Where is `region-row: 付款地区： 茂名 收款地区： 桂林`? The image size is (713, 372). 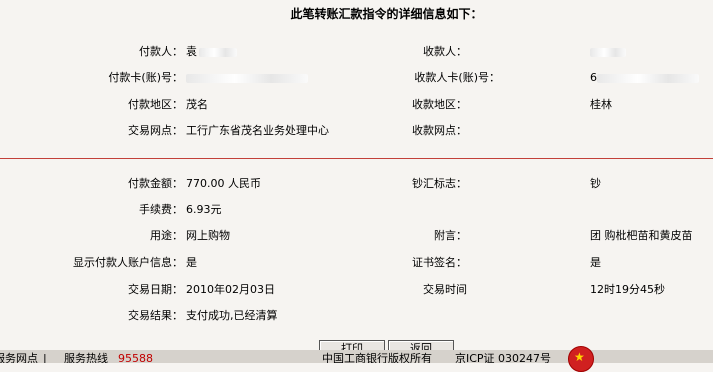 region-row: 付款地区： 茂名 收款地区： 桂林 is located at coordinates (356, 105).